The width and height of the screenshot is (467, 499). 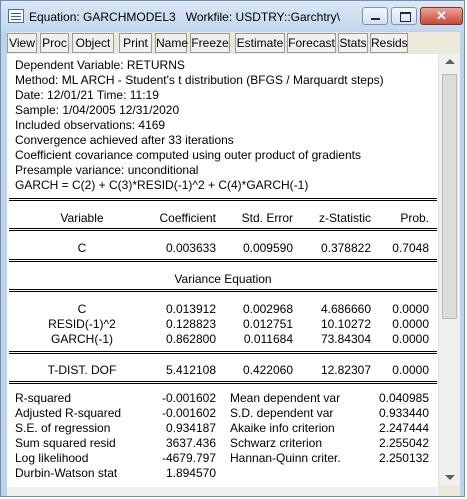 I want to click on row-std-error: 0.422060, so click(x=267, y=370).